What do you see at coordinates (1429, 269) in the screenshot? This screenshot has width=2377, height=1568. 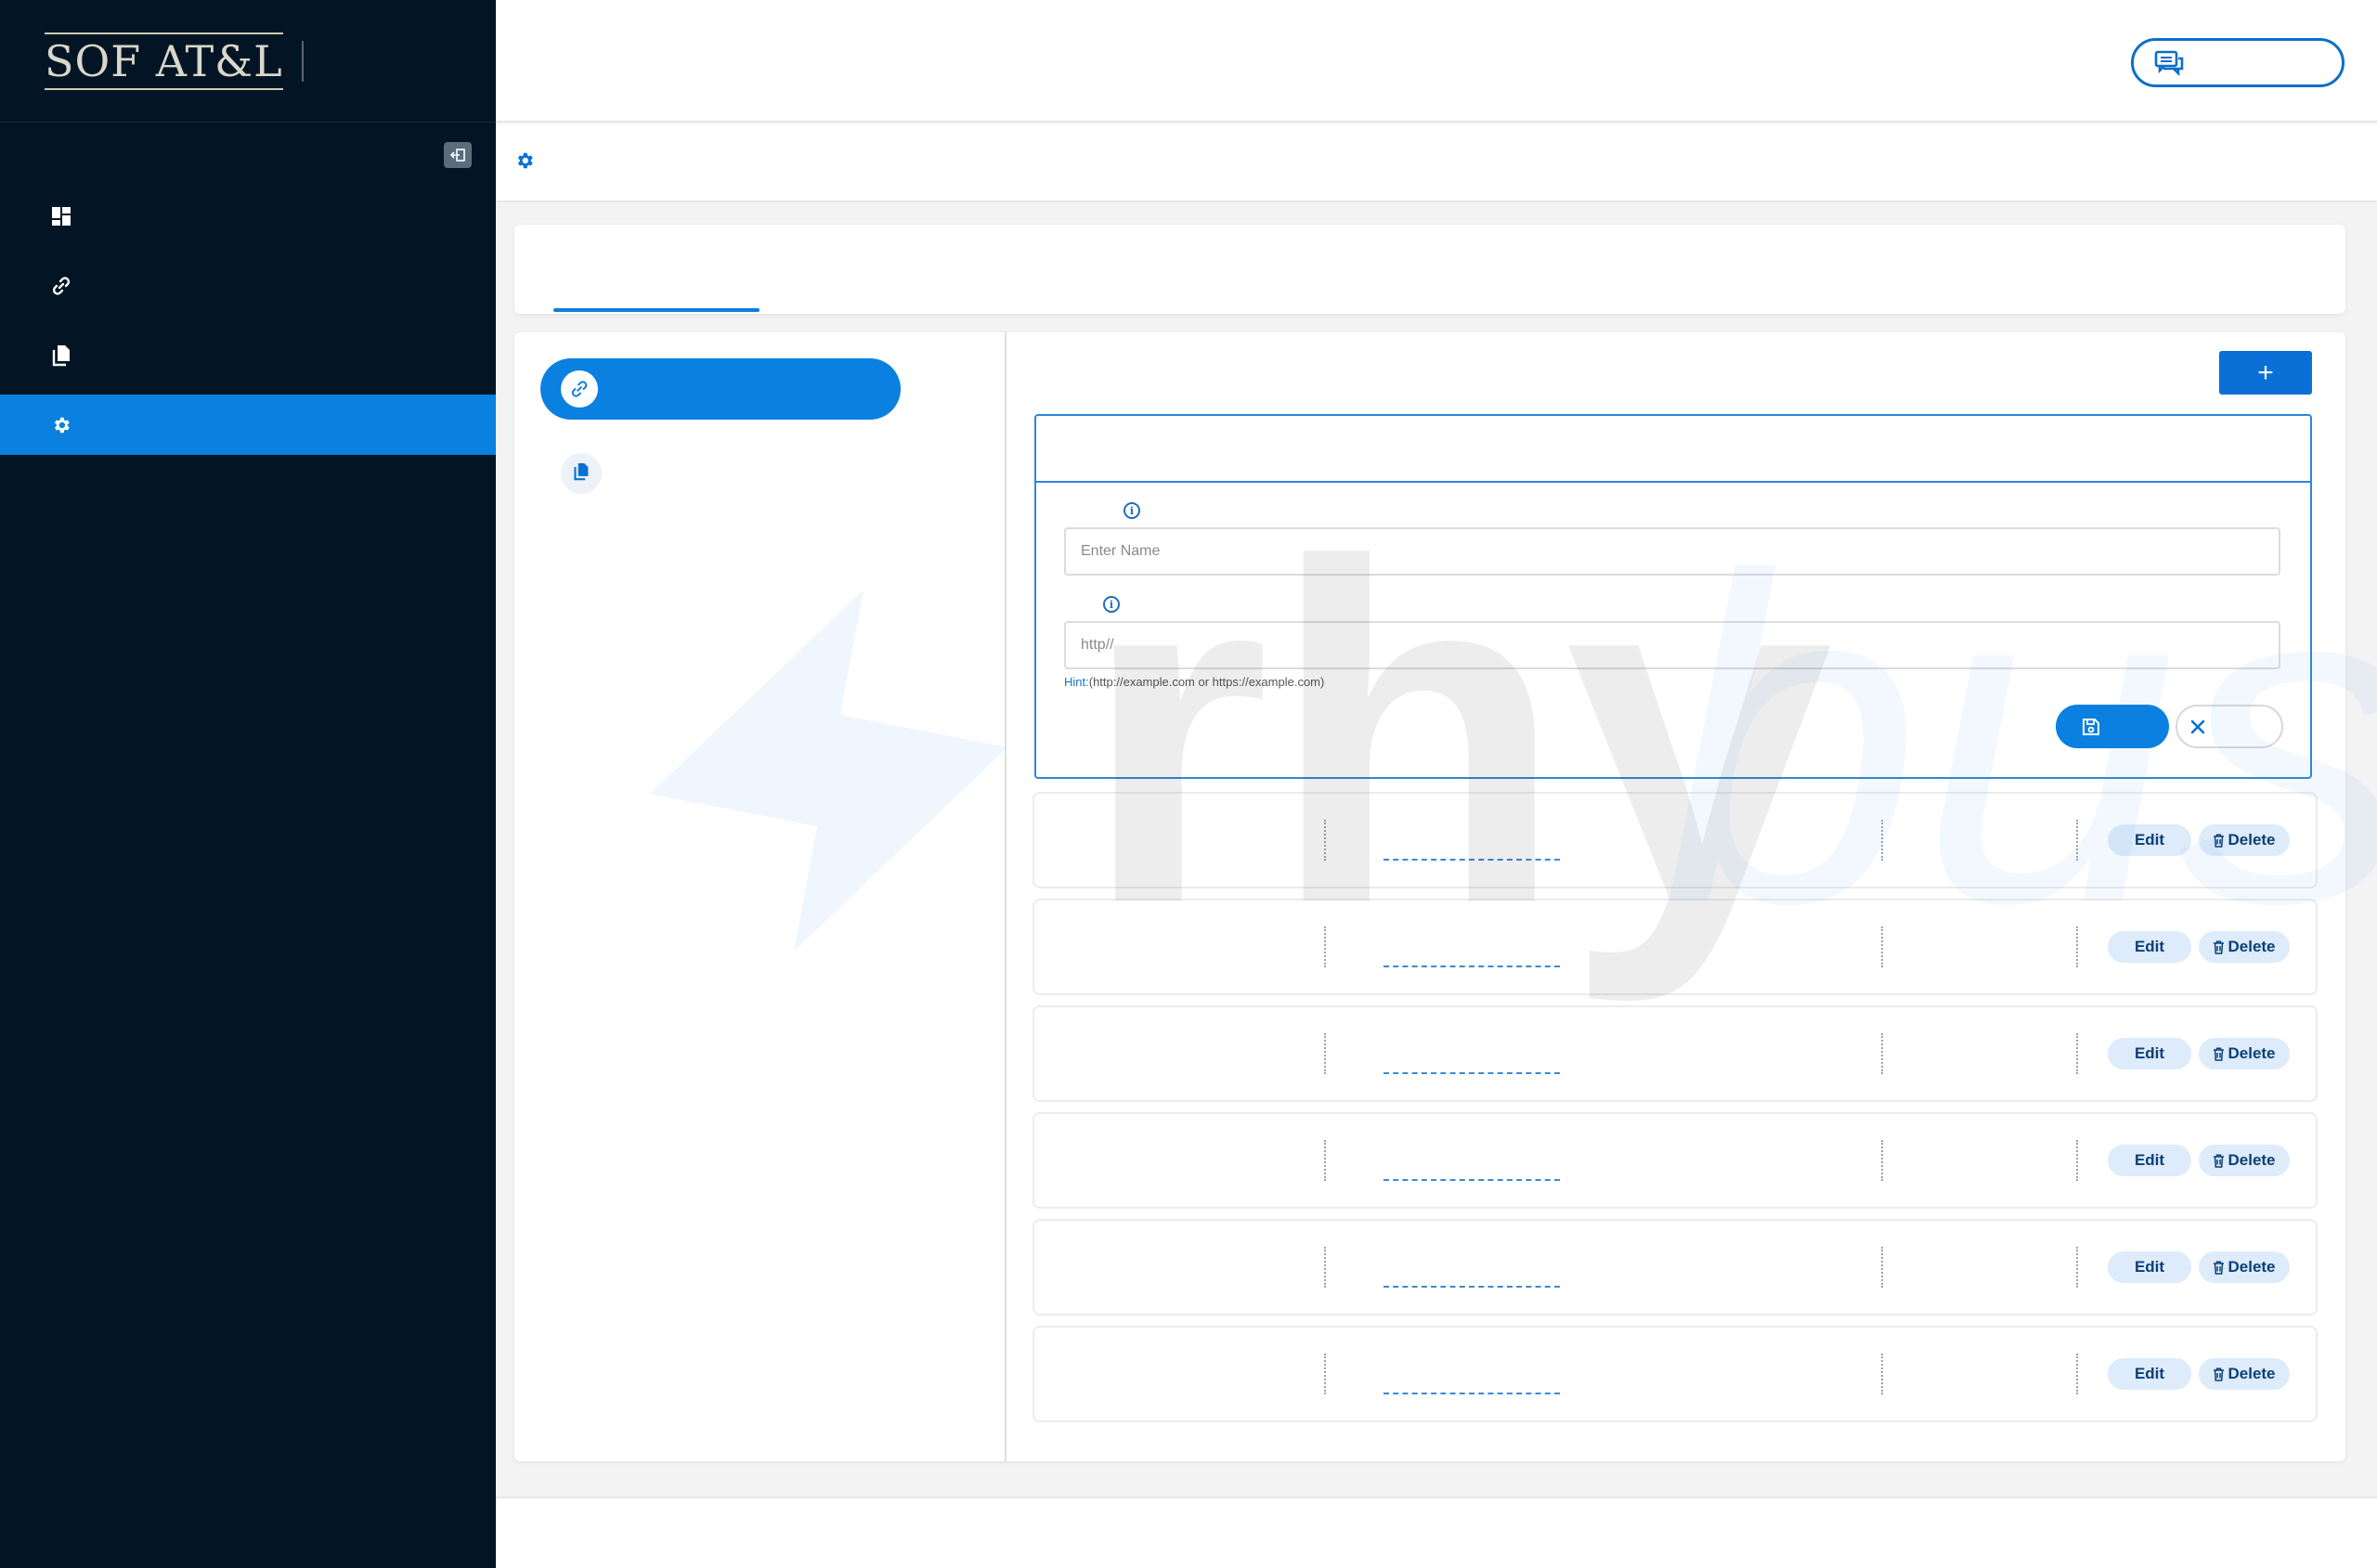 I see `tab-bar` at bounding box center [1429, 269].